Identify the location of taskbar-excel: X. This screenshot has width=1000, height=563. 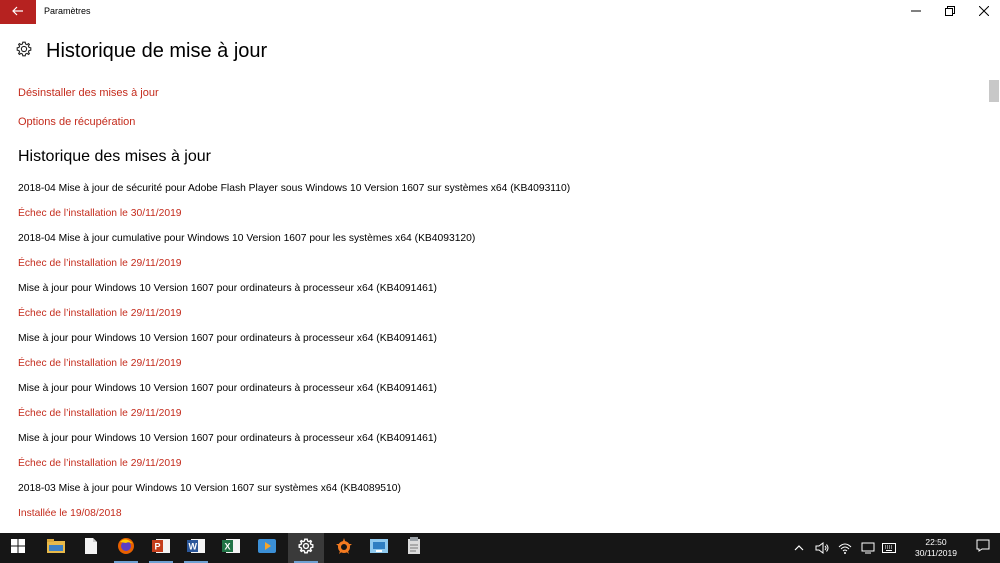
(231, 548).